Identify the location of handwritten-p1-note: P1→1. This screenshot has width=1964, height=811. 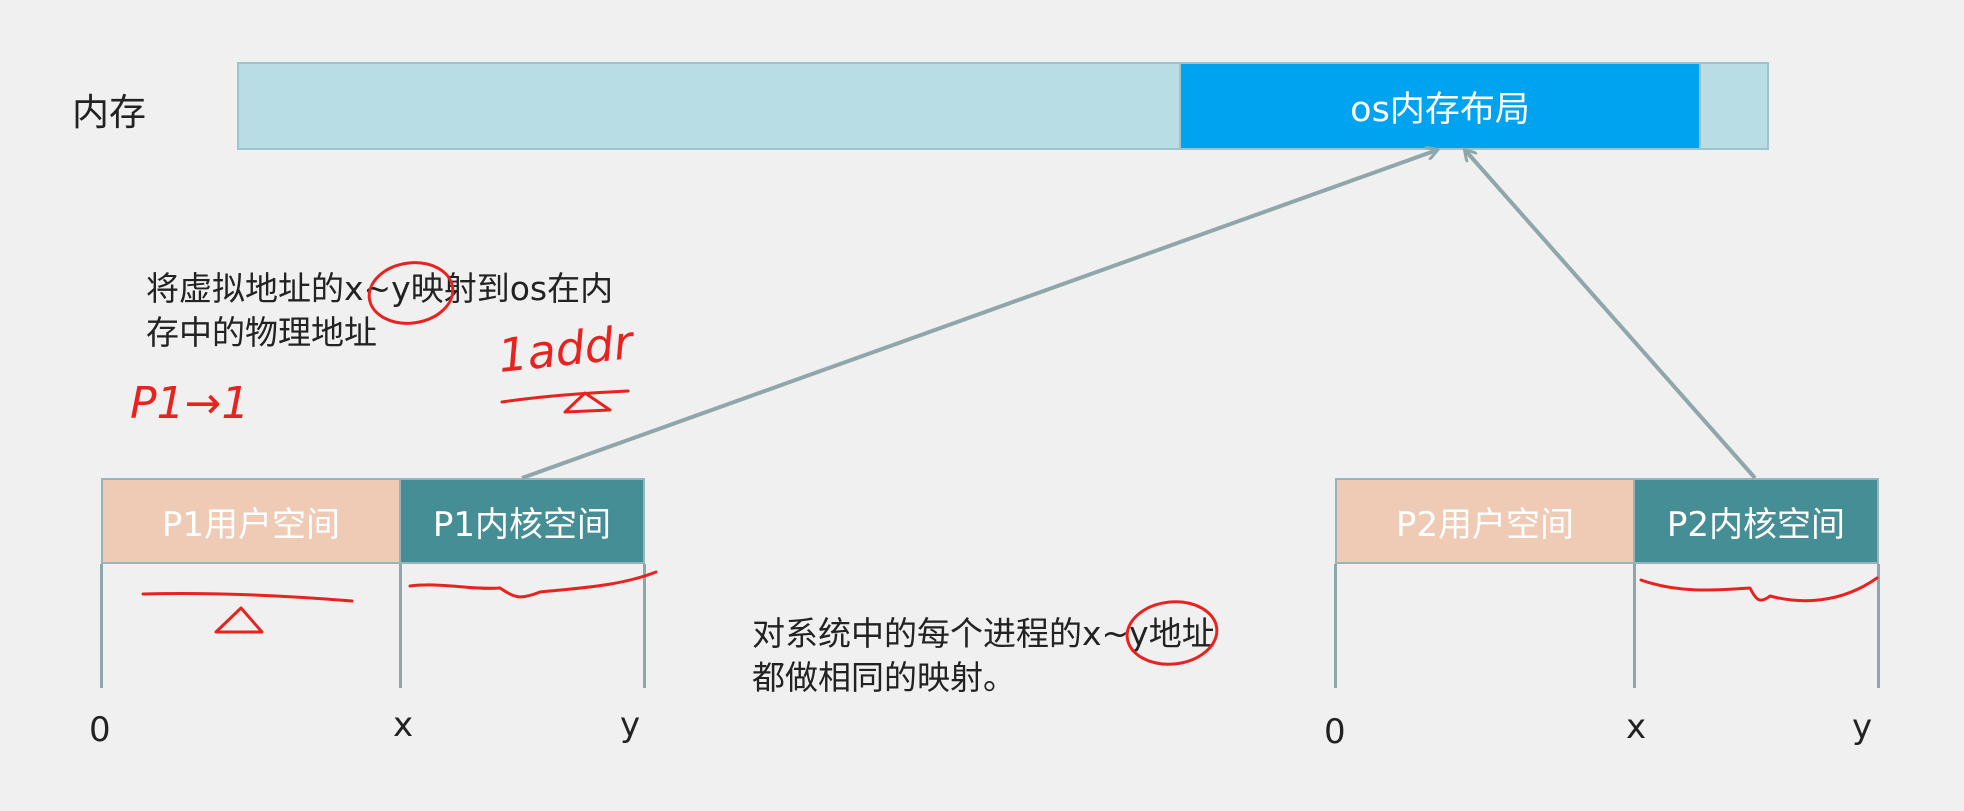
(189, 403).